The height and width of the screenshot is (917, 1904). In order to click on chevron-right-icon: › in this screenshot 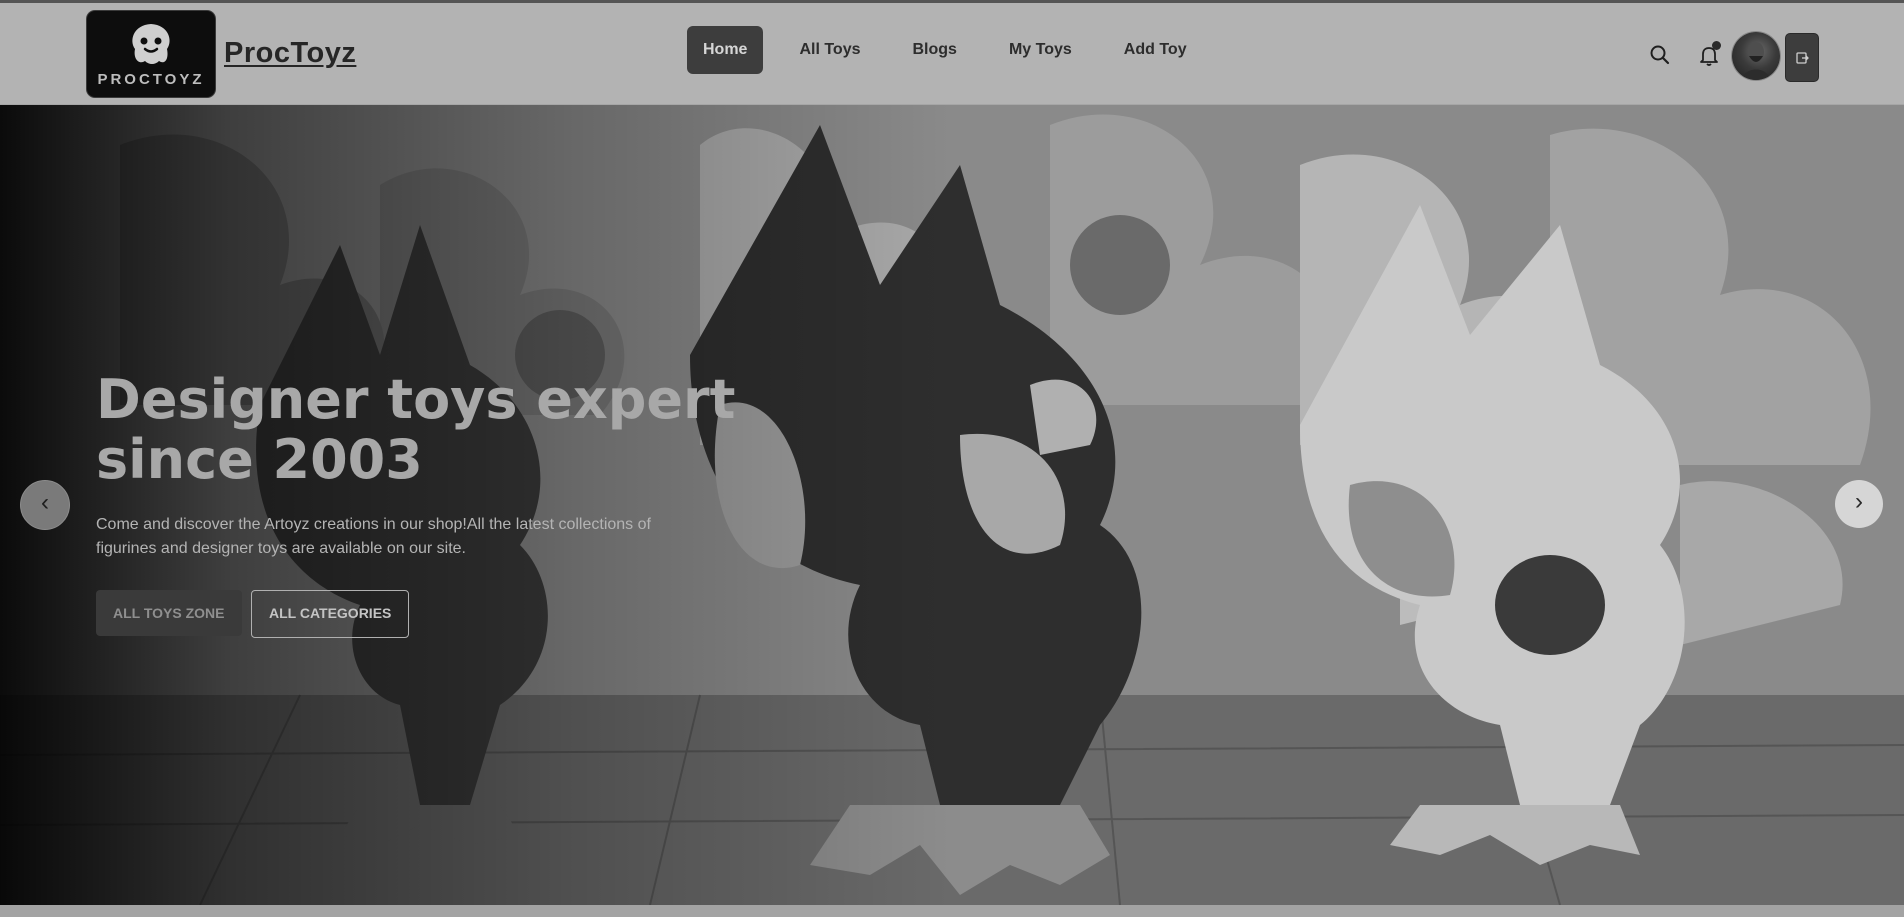, I will do `click(1859, 501)`.